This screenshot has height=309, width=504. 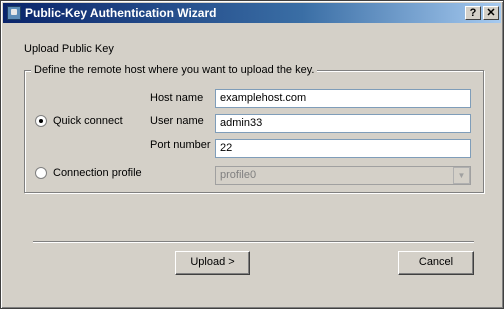 I want to click on separator, so click(x=253, y=242).